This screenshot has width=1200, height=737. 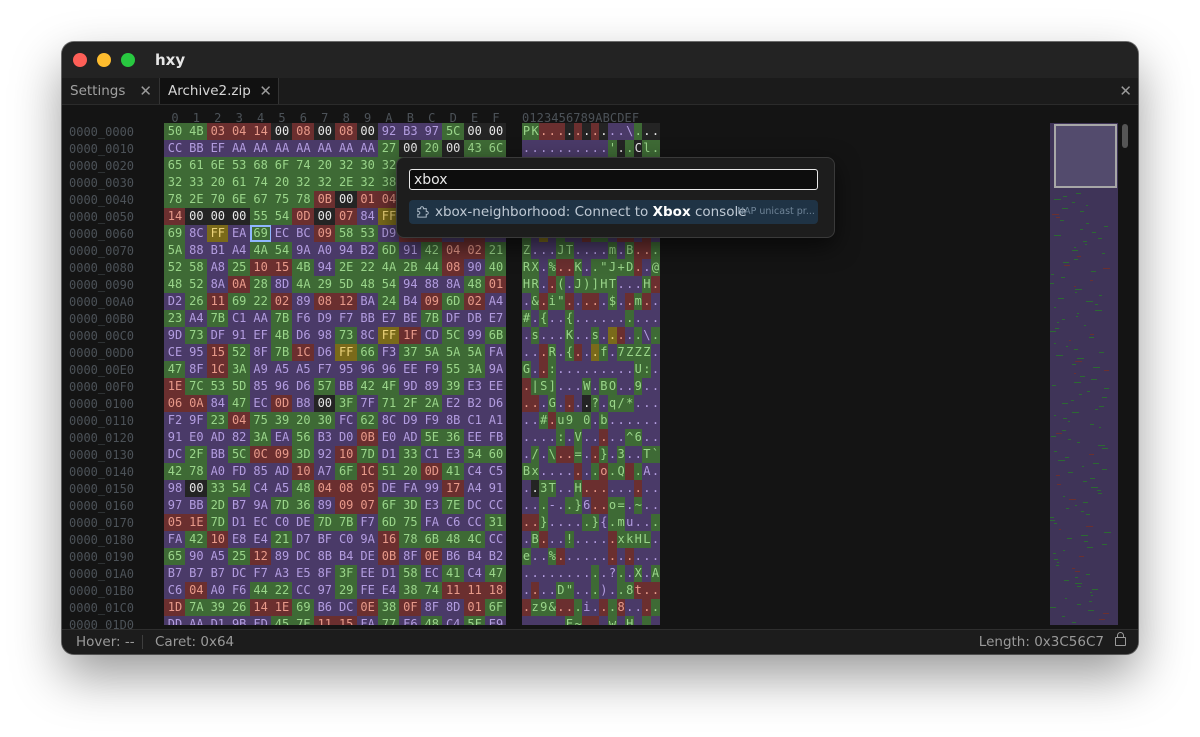 What do you see at coordinates (239, 352) in the screenshot?
I see `hex-byte: 52` at bounding box center [239, 352].